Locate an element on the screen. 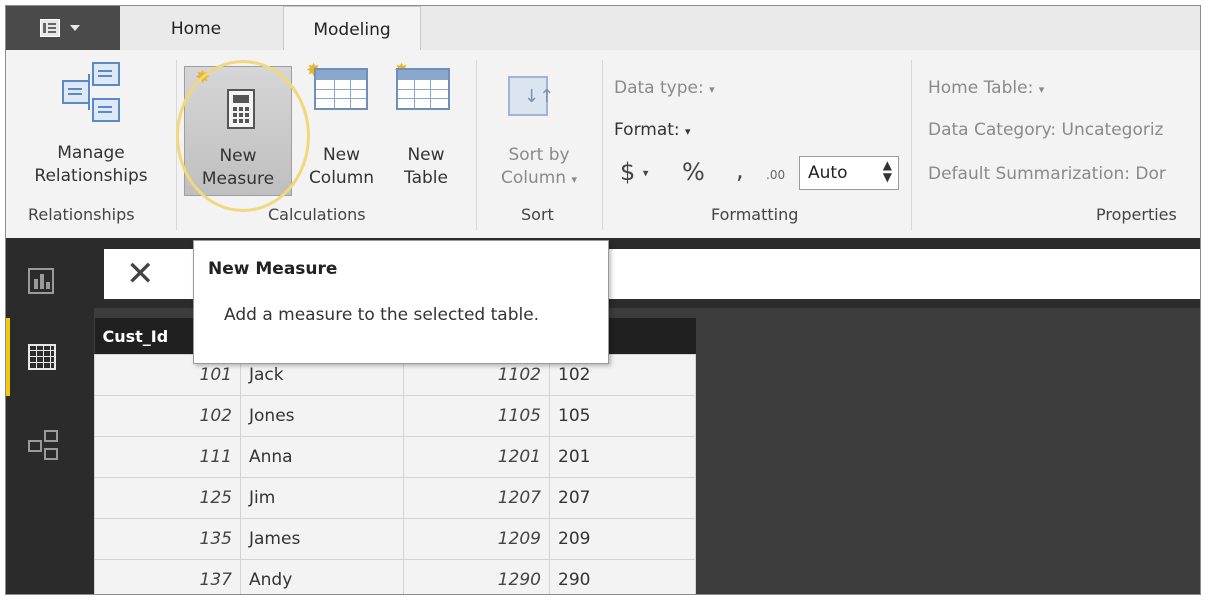  default-summarization-dropdown: Default Summarization: Dor is located at coordinates (1047, 174).